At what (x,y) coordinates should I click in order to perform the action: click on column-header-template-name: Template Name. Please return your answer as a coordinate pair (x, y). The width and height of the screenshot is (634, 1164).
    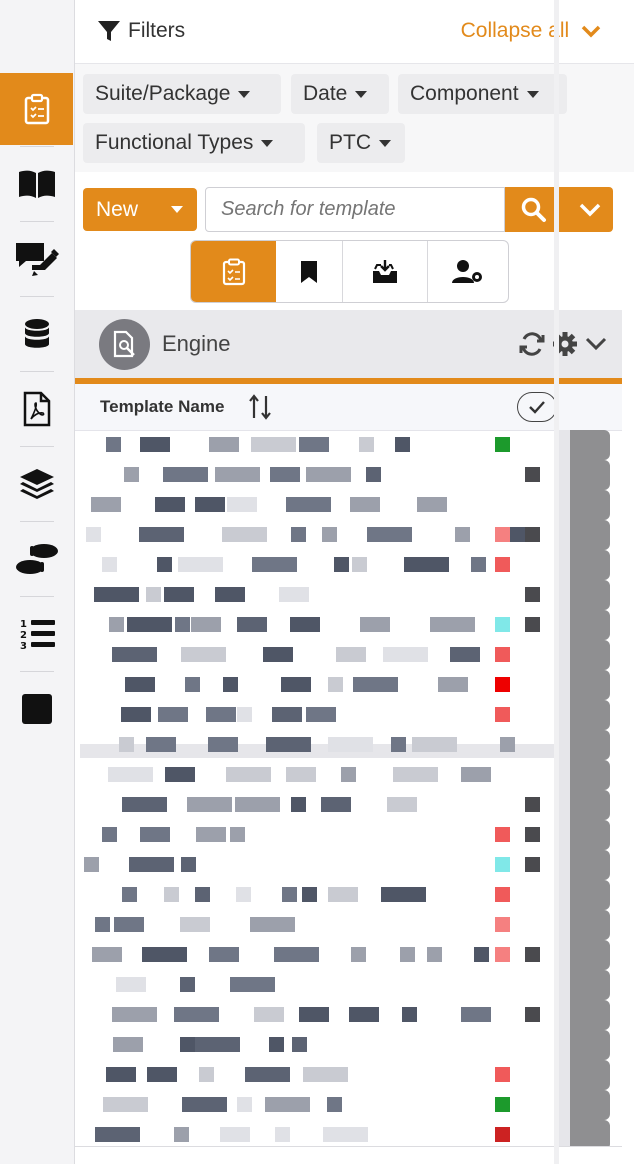
    Looking at the image, I should click on (162, 407).